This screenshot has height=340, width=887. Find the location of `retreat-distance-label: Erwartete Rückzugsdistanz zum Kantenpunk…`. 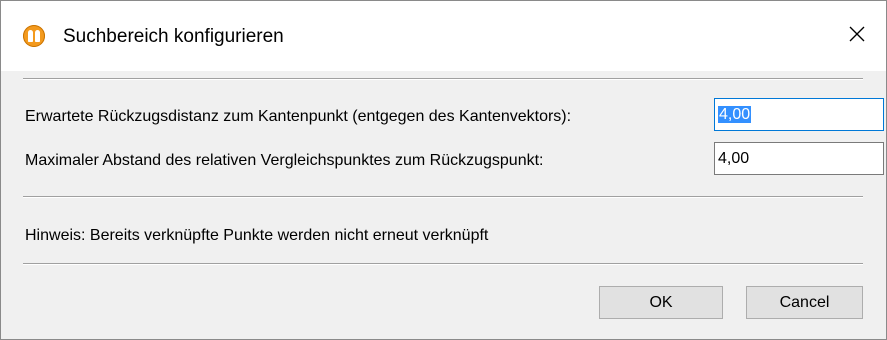

retreat-distance-label: Erwartete Rückzugsdistanz zum Kantenpunk… is located at coordinates (298, 116).